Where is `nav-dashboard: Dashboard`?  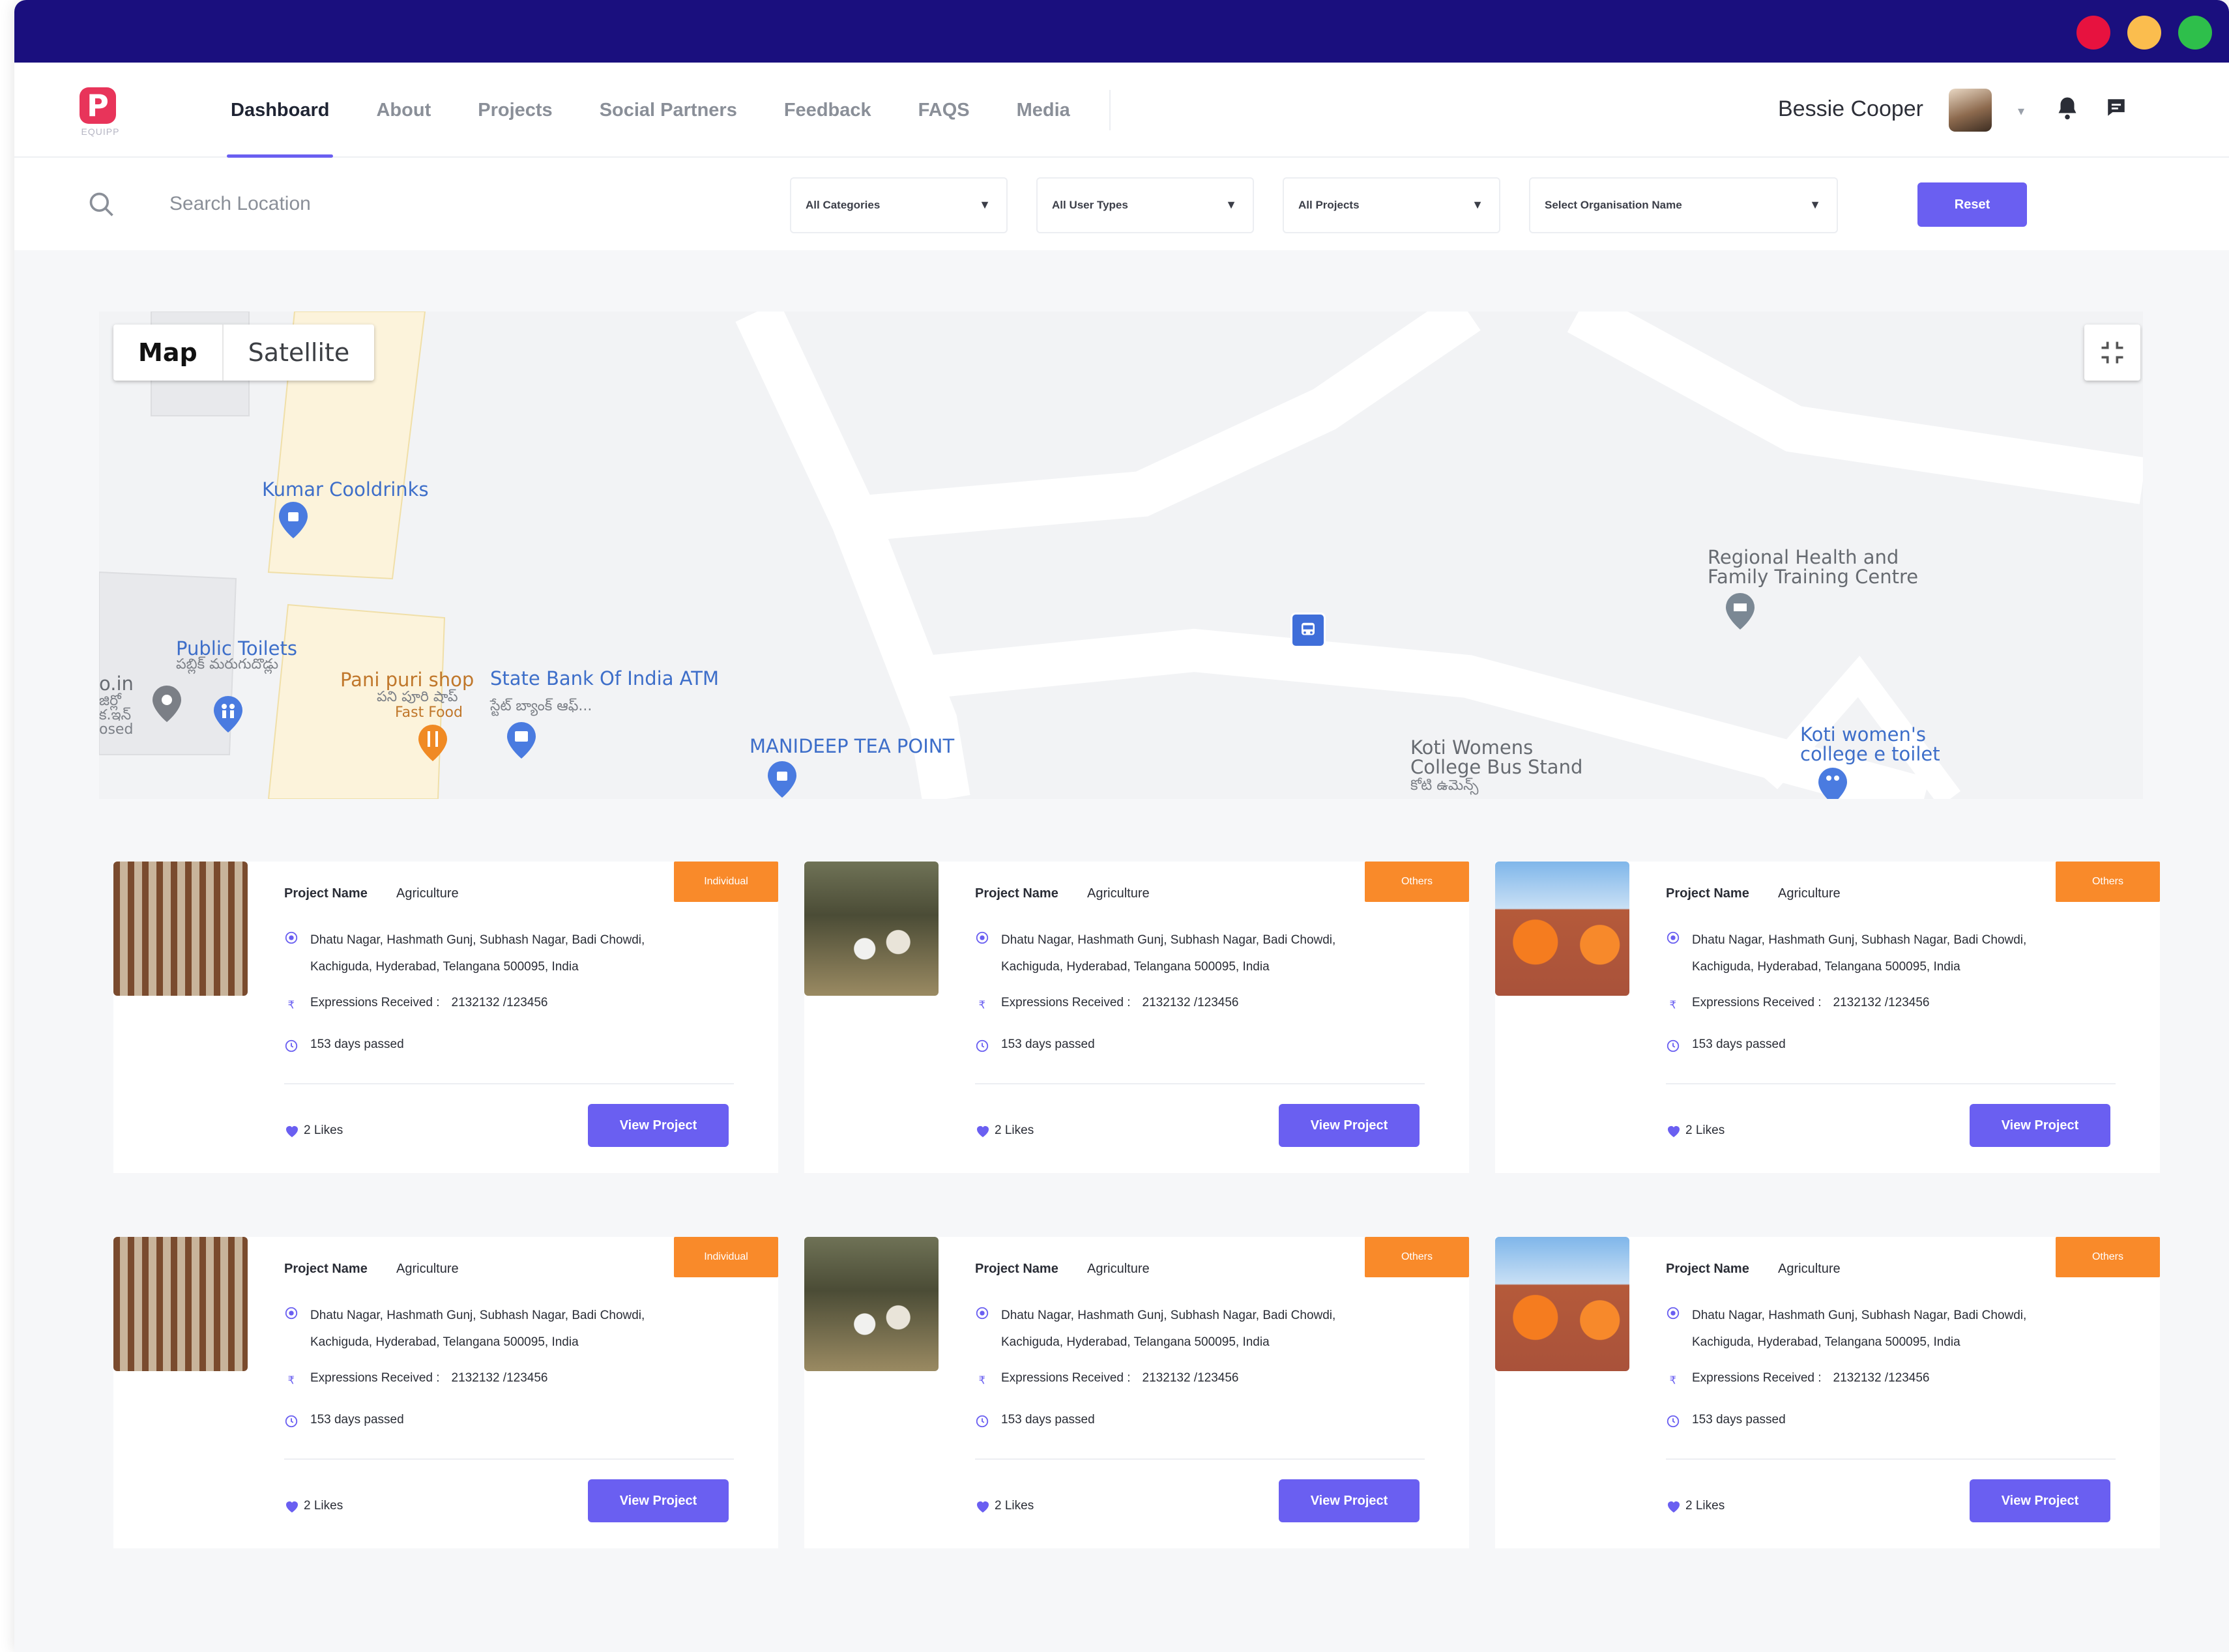 nav-dashboard: Dashboard is located at coordinates (280, 111).